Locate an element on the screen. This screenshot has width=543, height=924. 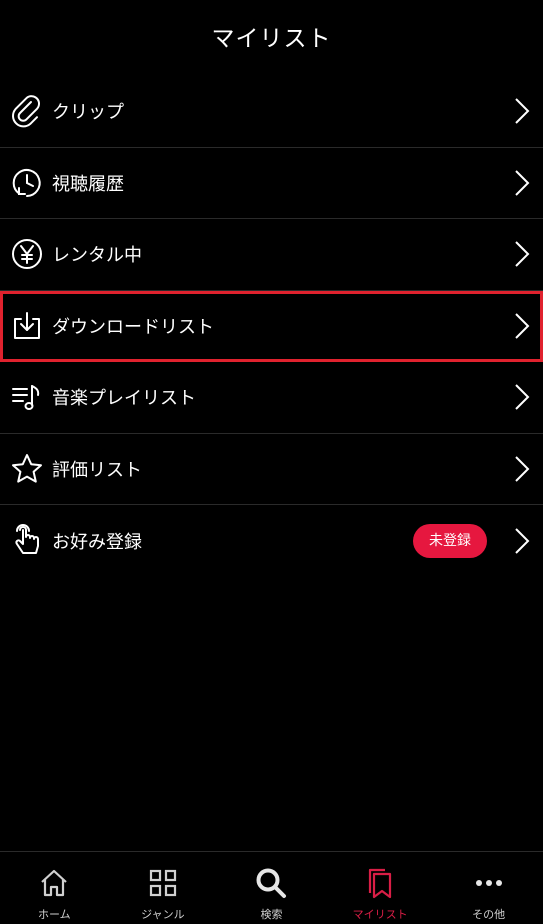
menu-item-label: レンタル中 is located at coordinates (97, 256).